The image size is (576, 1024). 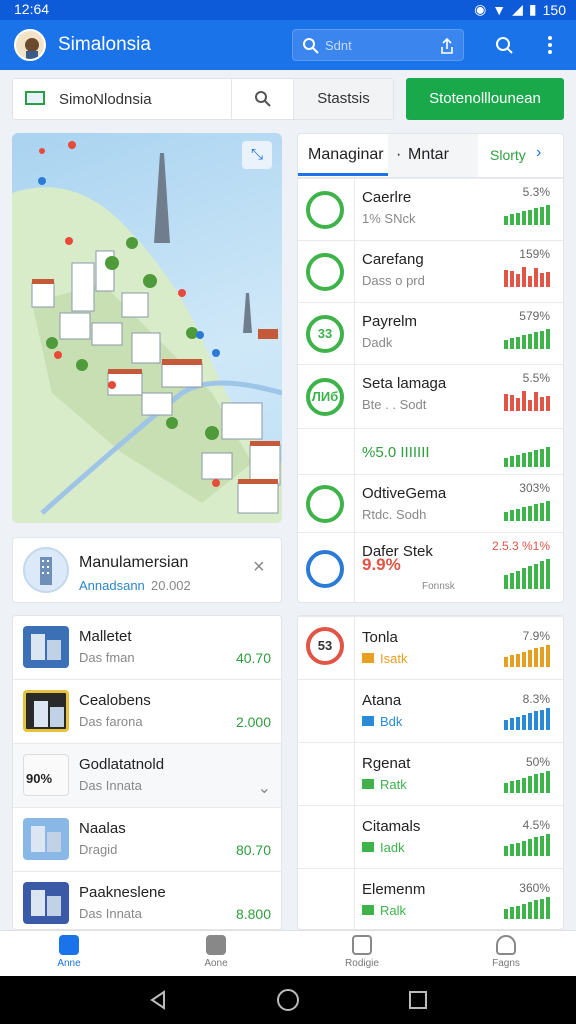 I want to click on recents-icon, so click(x=418, y=1000).